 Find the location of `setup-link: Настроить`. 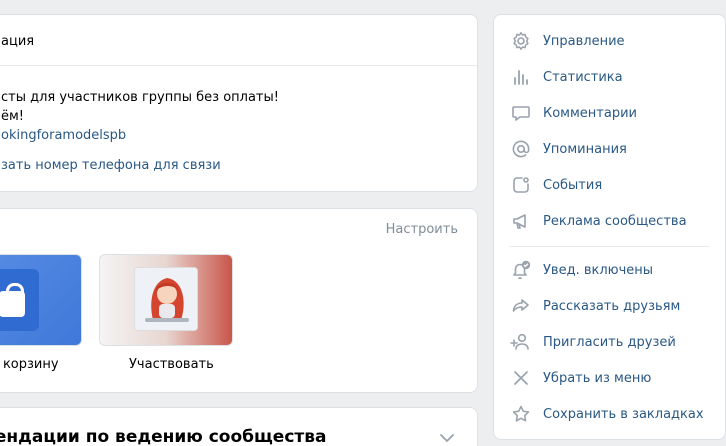

setup-link: Настроить is located at coordinates (422, 229).